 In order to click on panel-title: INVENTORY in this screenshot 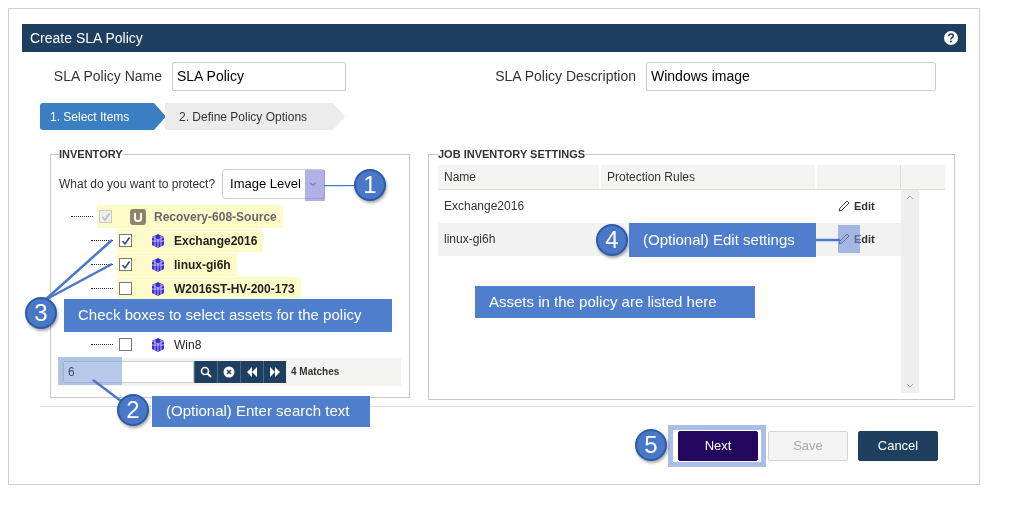, I will do `click(91, 154)`.